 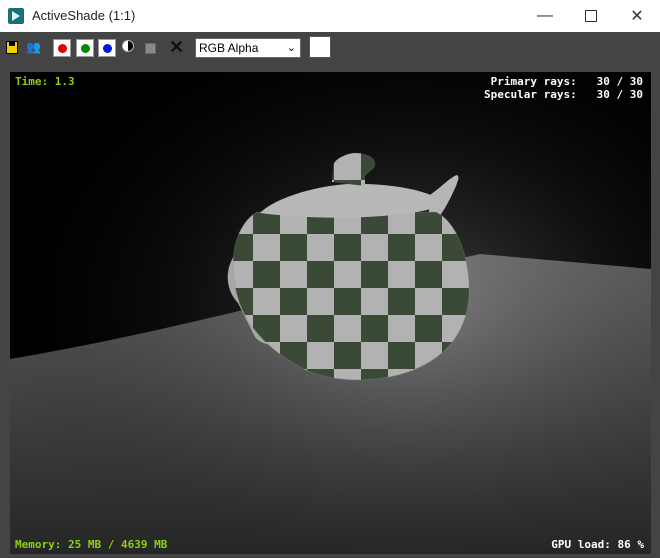 I want to click on save-icon, so click(x=12, y=47).